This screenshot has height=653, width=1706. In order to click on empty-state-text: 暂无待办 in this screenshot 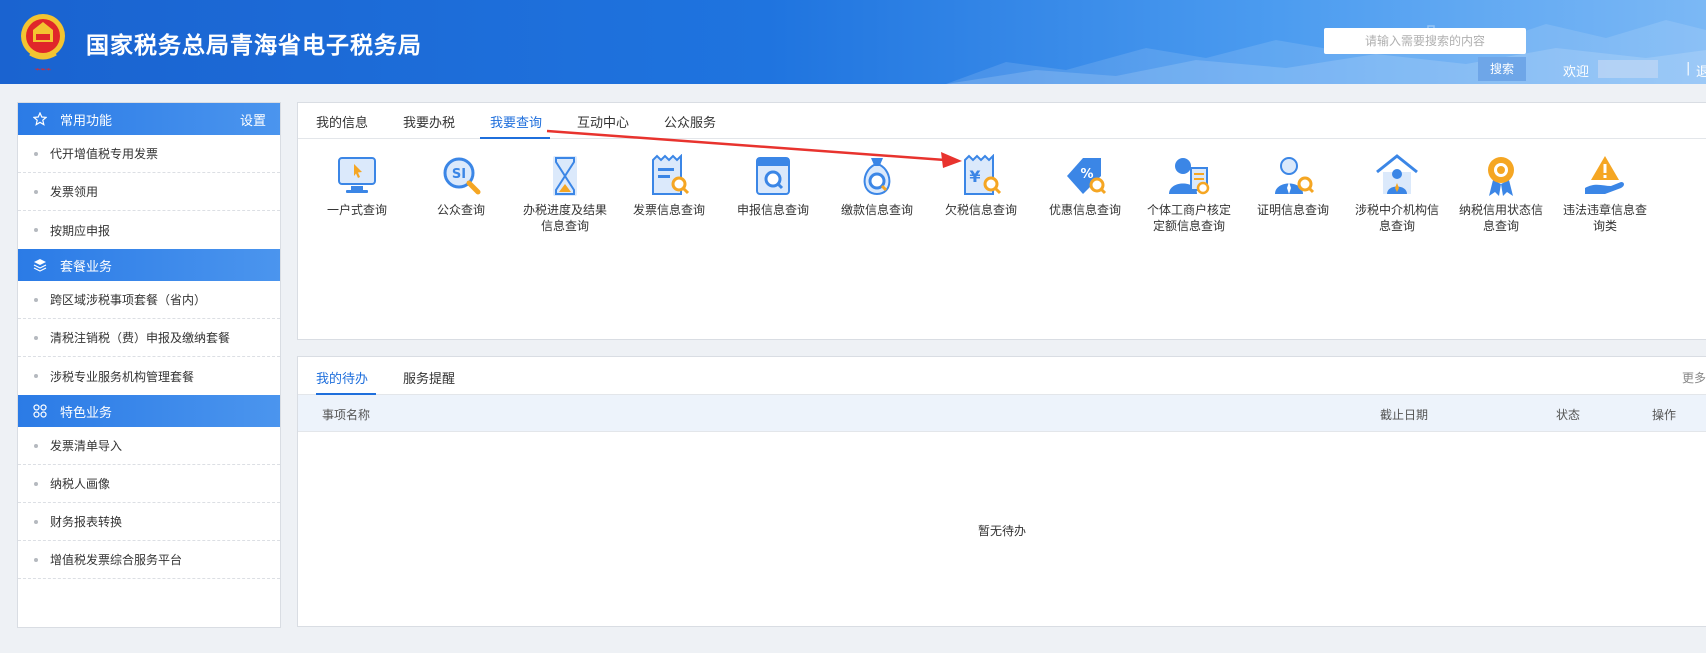, I will do `click(1001, 531)`.